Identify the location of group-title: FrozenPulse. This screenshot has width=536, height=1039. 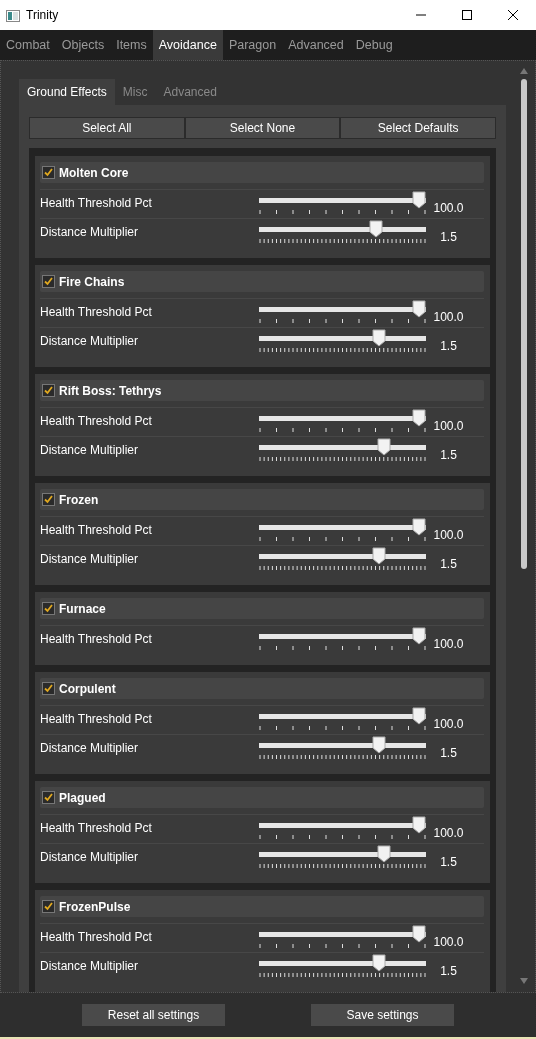
(95, 907).